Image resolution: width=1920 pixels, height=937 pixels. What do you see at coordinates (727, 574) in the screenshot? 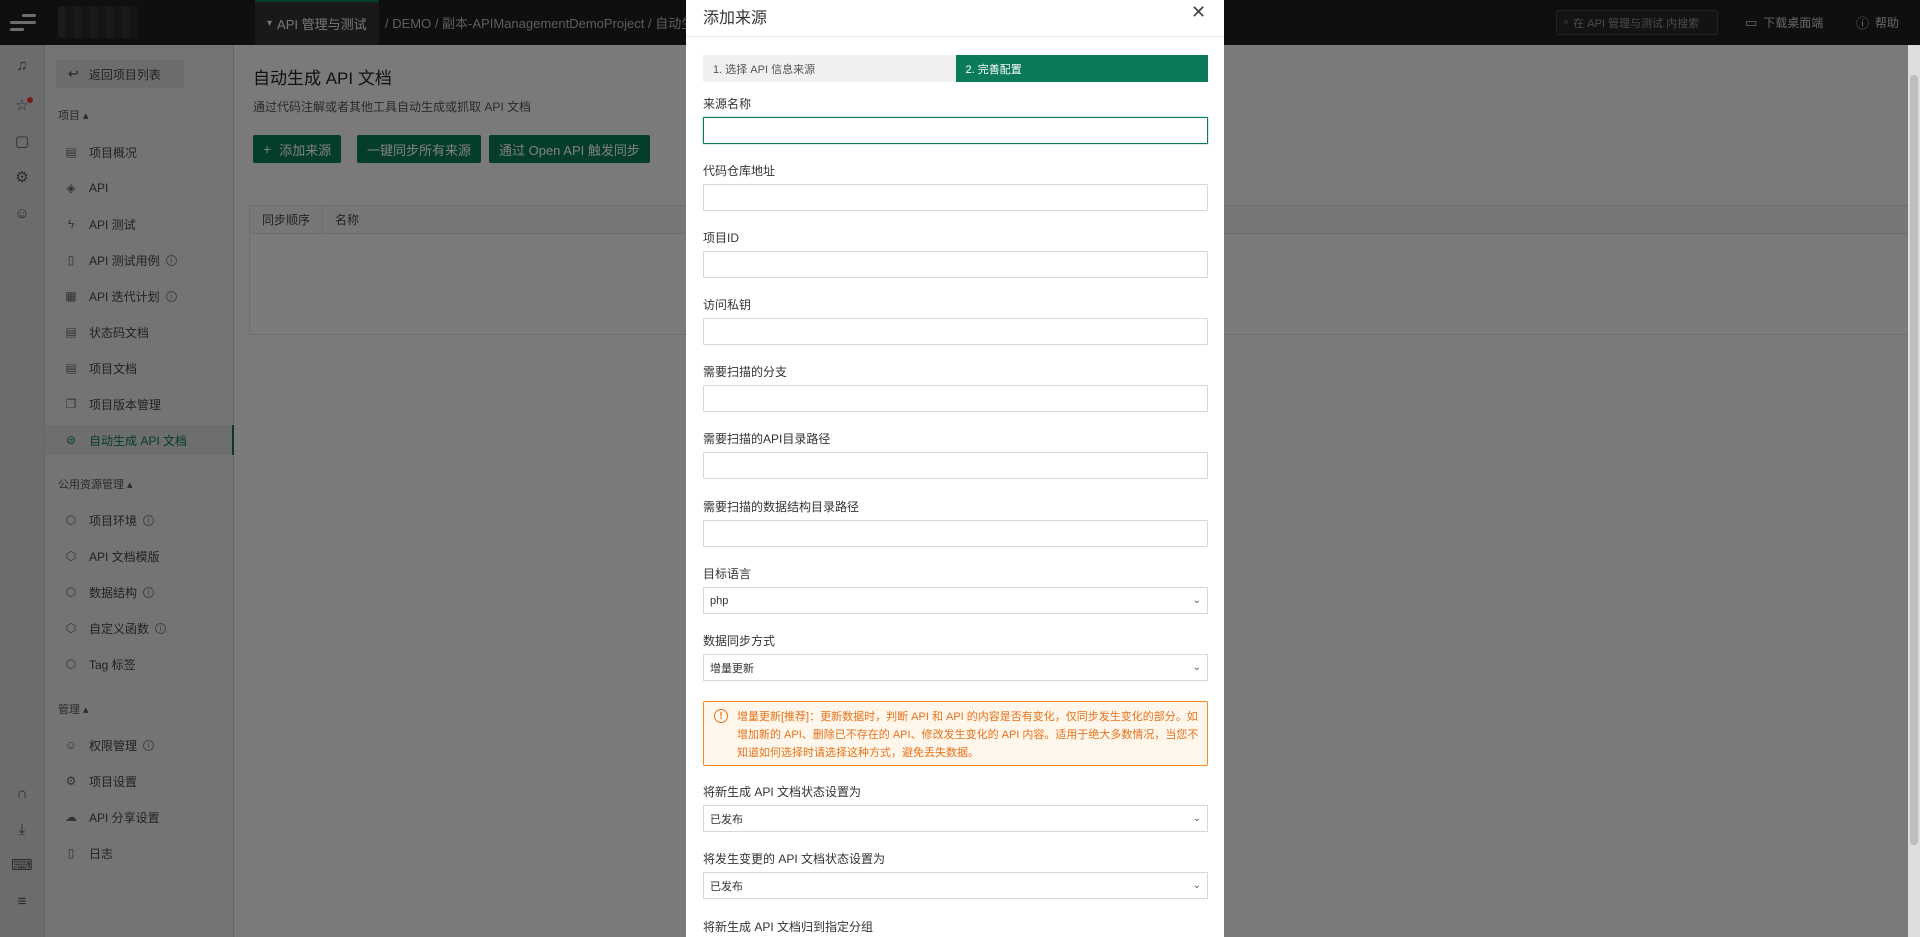
I see `label-language: 目标语言` at bounding box center [727, 574].